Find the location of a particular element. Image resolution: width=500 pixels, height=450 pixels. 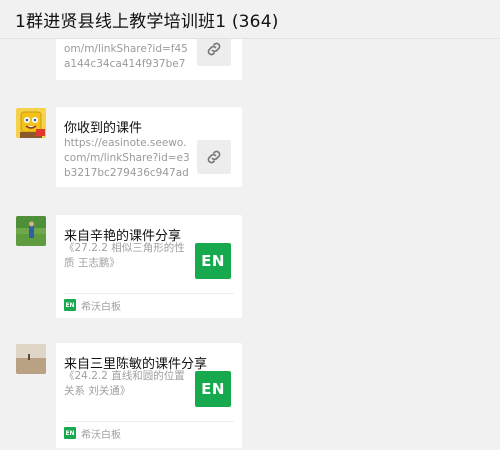

file-description: 《24.2.2 直线和圆的位置关系 刘关通》 is located at coordinates (124, 383).